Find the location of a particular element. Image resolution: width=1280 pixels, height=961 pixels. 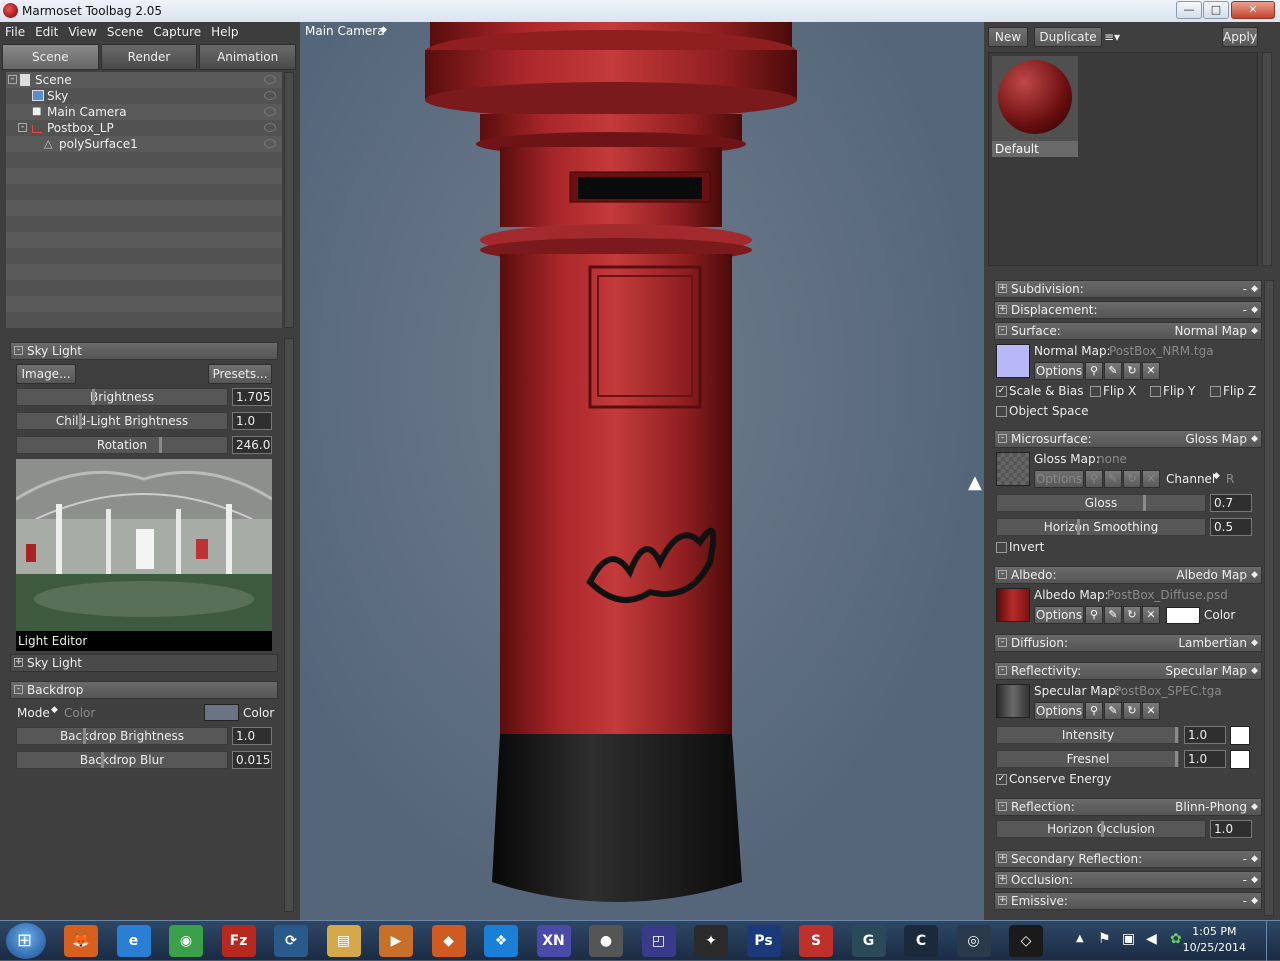

invert-checkbox is located at coordinates (1001, 547).